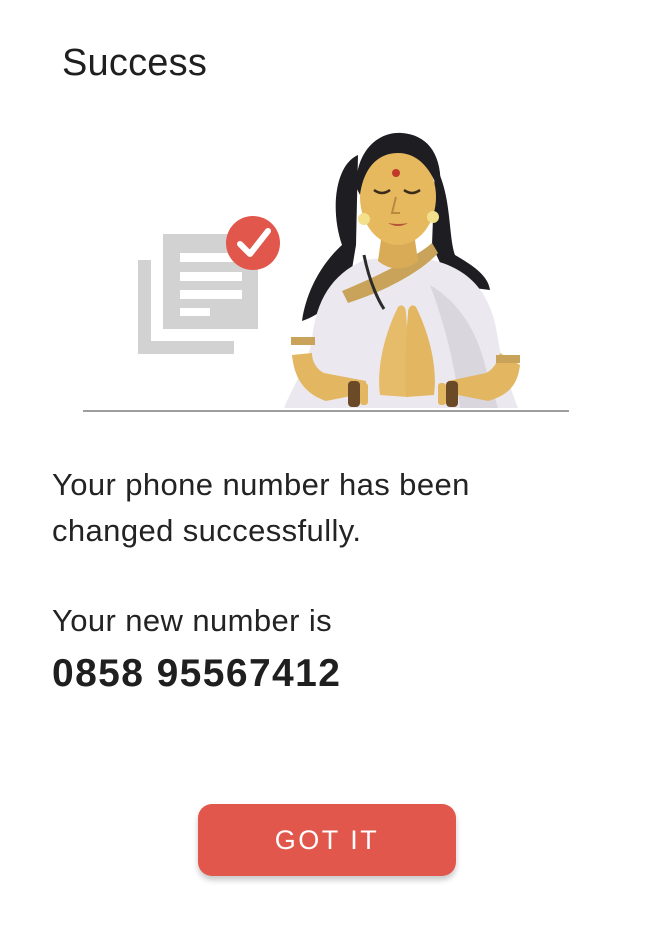 The width and height of the screenshot is (654, 942). I want to click on dialog-title: Success, so click(135, 63).